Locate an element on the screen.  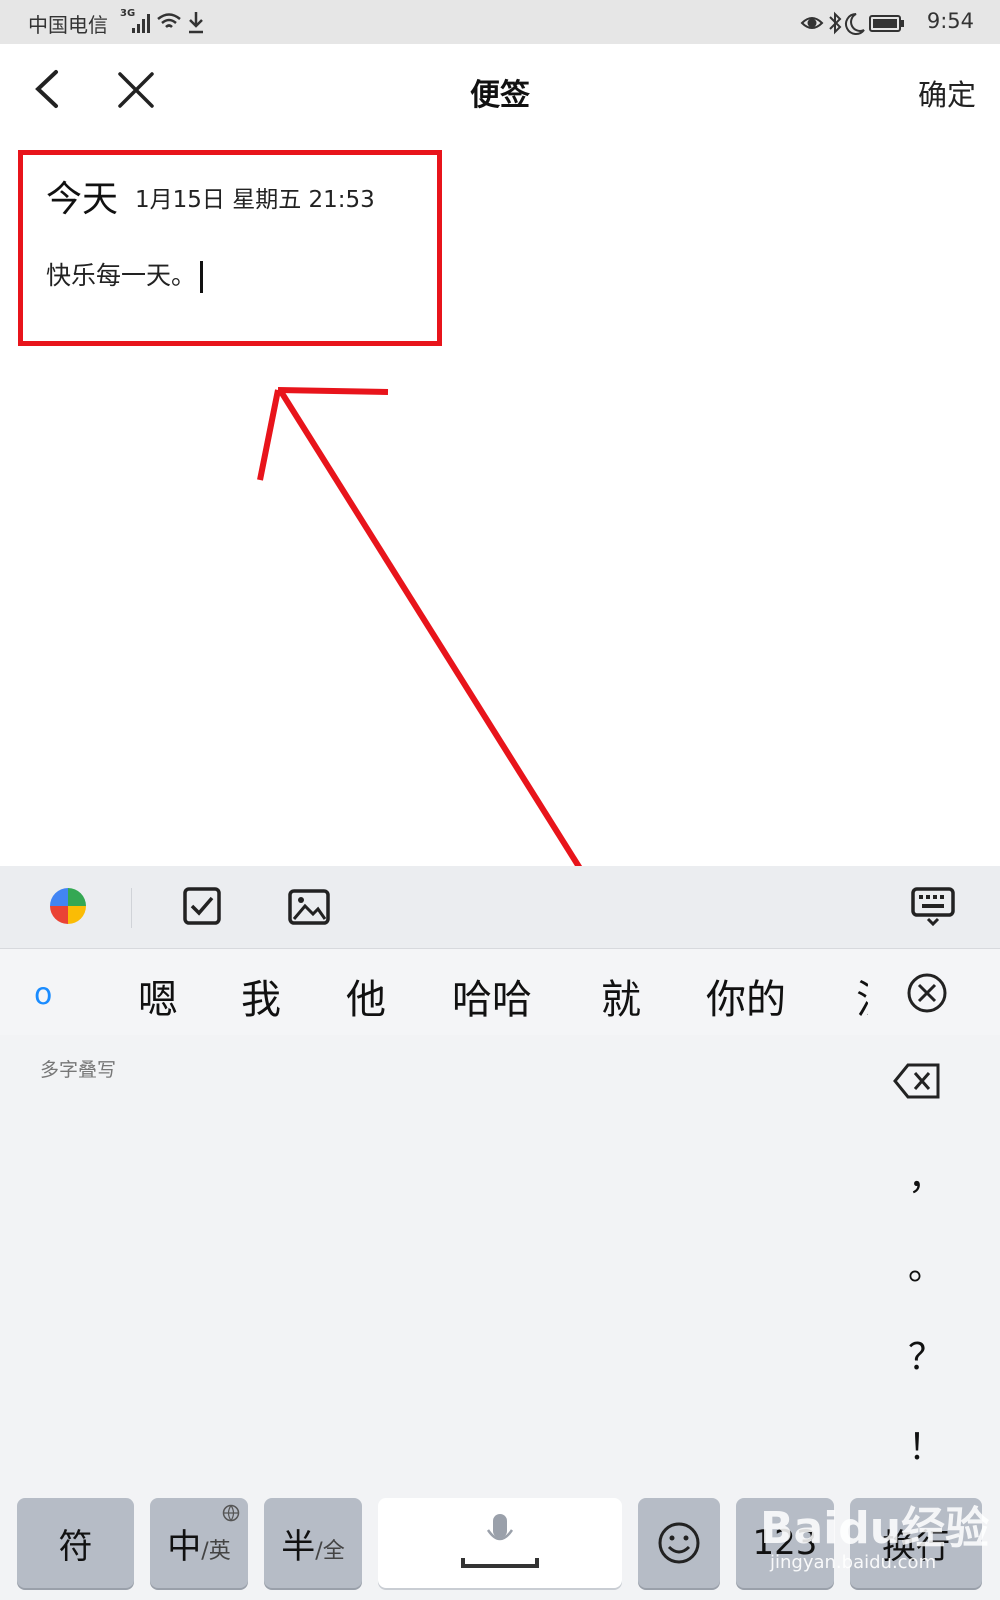
status-carrier: 中国电信 is located at coordinates (68, 25).